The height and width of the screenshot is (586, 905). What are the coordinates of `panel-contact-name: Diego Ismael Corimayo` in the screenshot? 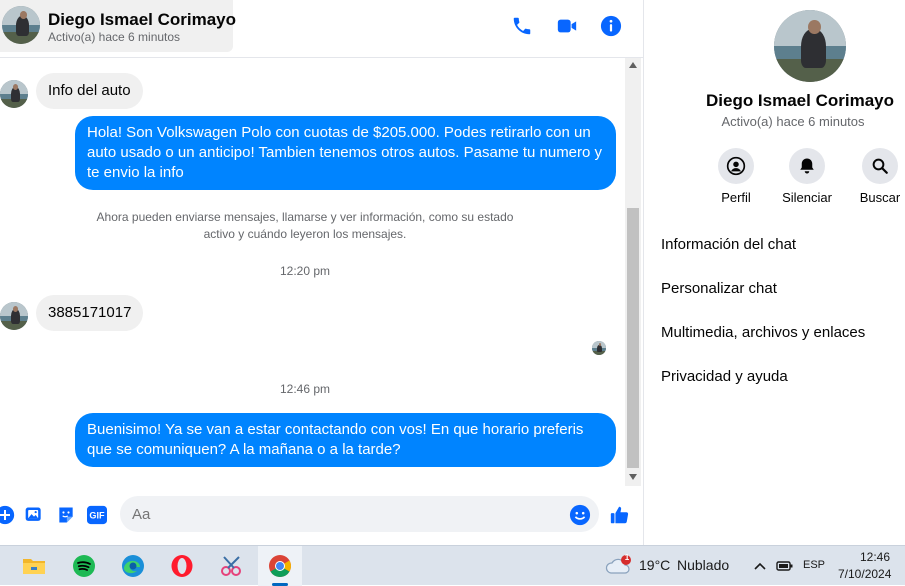 It's located at (799, 100).